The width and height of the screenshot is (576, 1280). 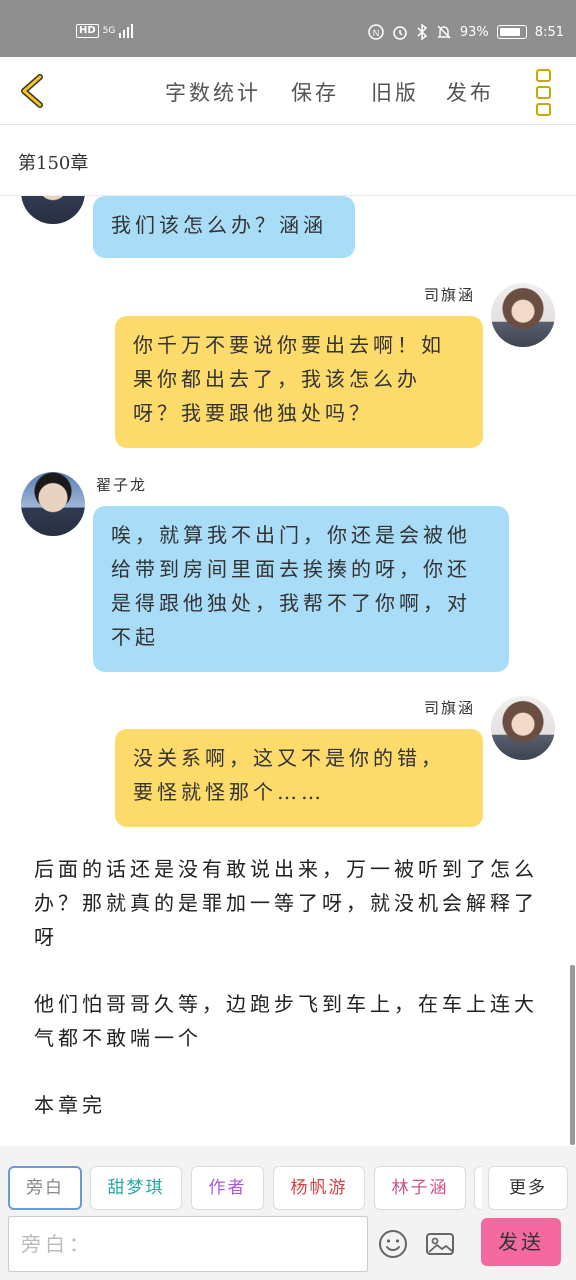 I want to click on emoji-icon, so click(x=393, y=1244).